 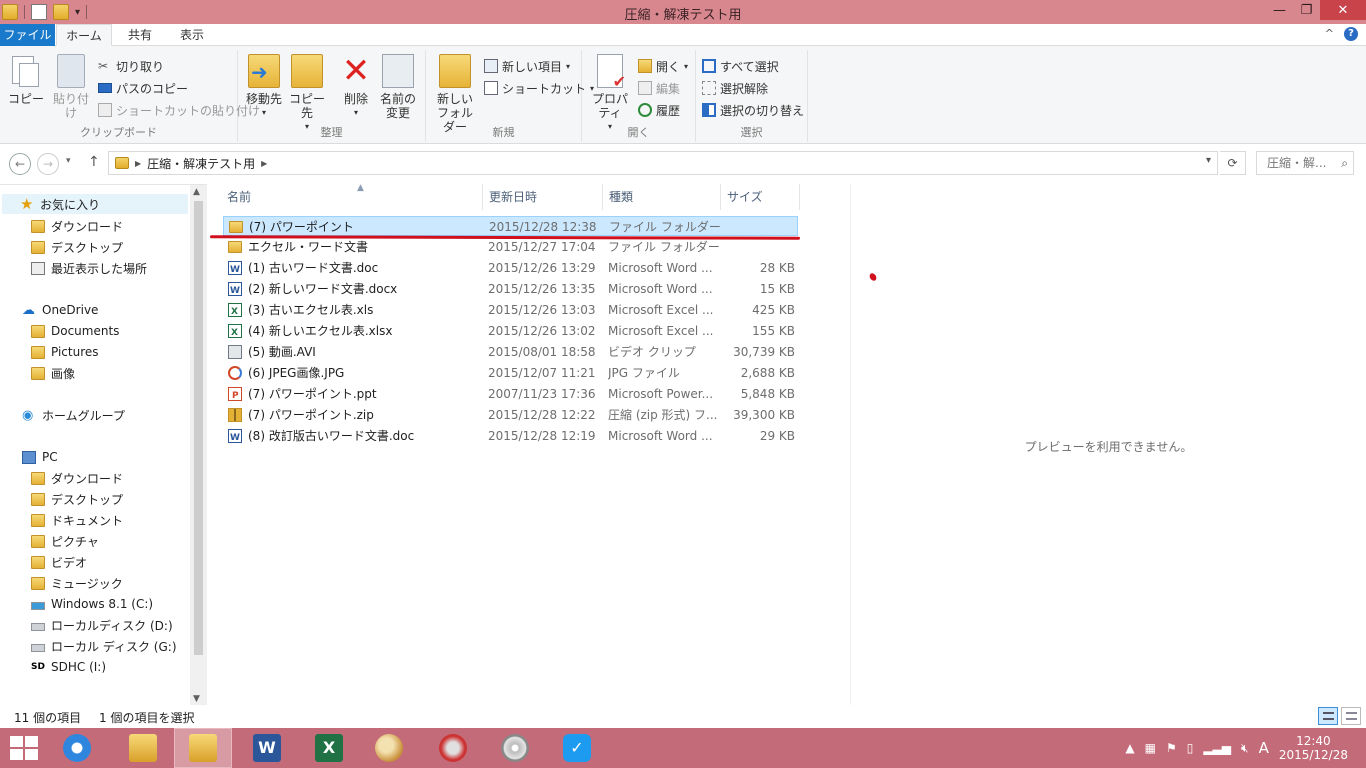 What do you see at coordinates (1150, 748) in the screenshot?
I see `windows-icon: ▦` at bounding box center [1150, 748].